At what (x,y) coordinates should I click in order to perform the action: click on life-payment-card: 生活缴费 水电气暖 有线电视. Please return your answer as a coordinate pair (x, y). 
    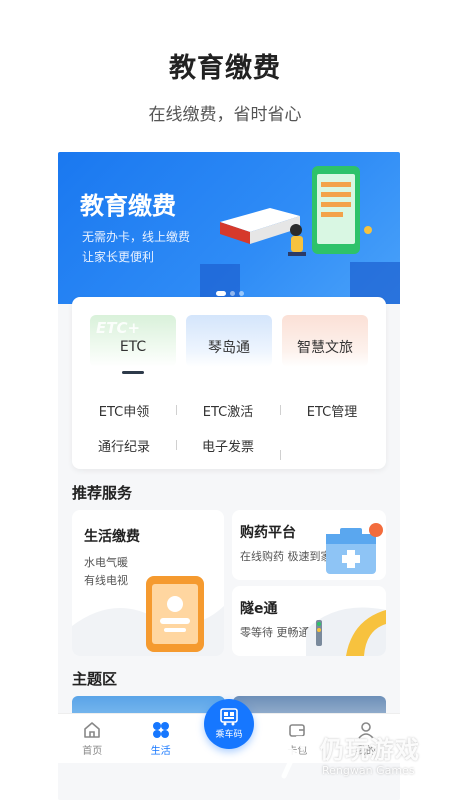
    Looking at the image, I should click on (148, 583).